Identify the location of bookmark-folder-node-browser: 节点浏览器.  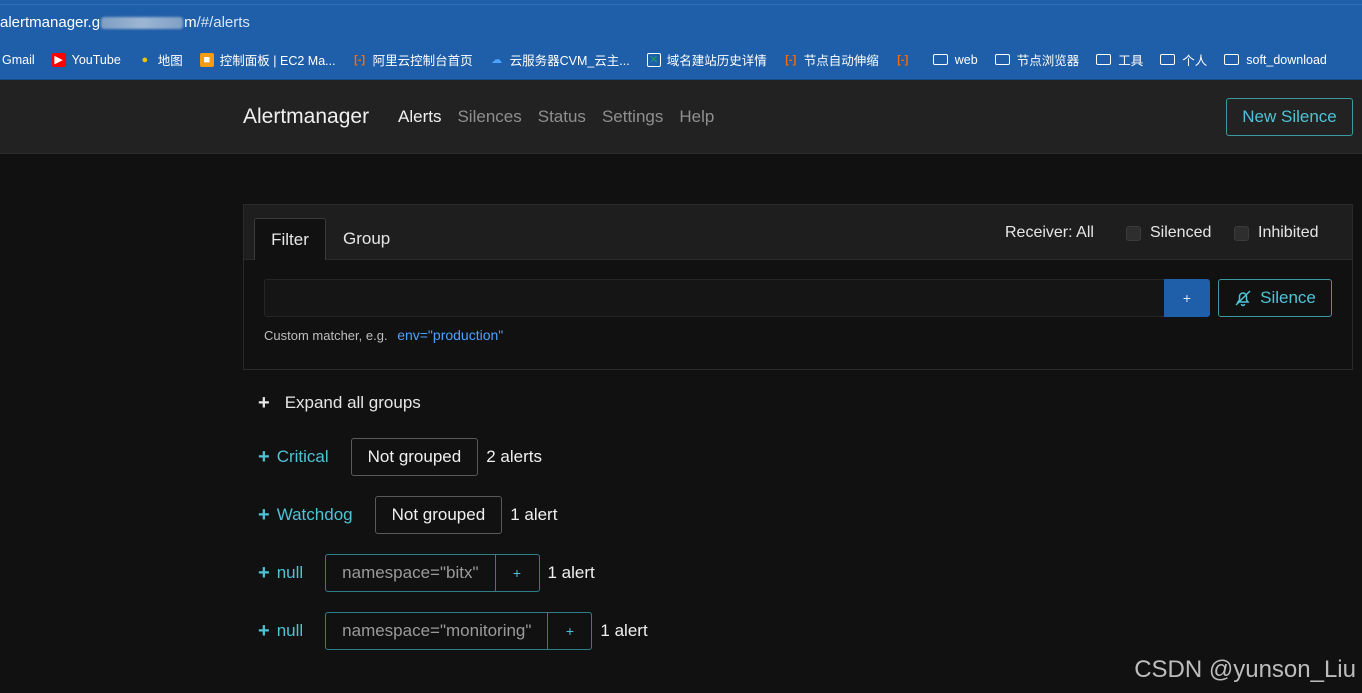
(1037, 59).